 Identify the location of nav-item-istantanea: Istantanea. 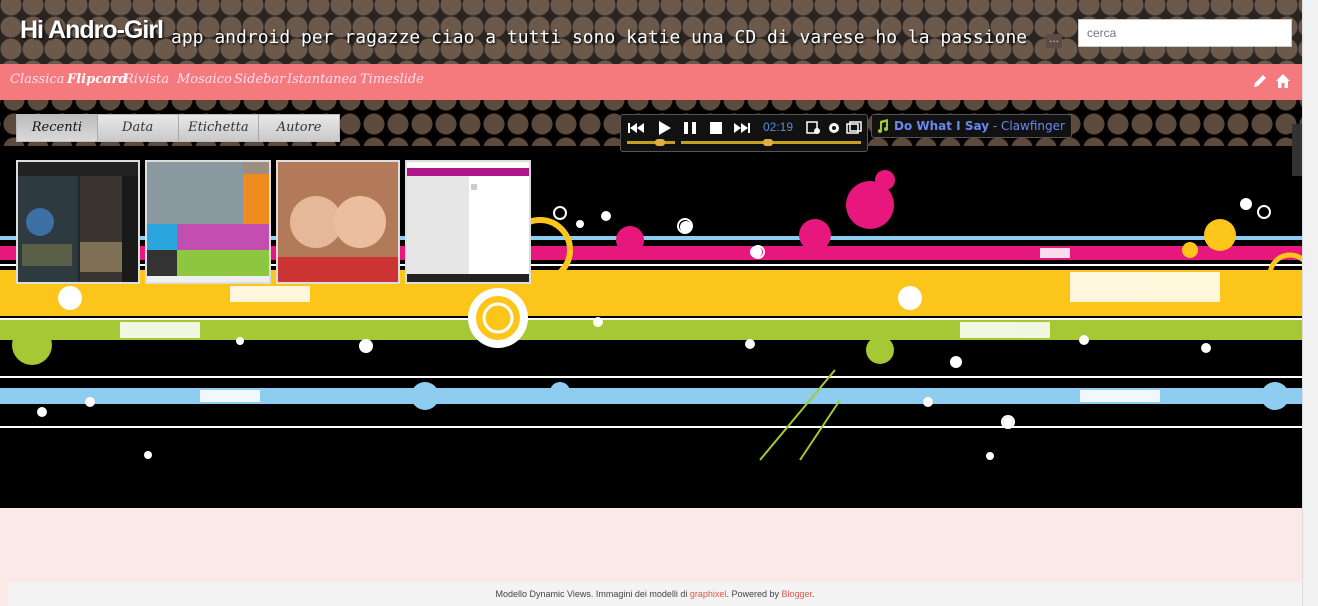
(322, 79).